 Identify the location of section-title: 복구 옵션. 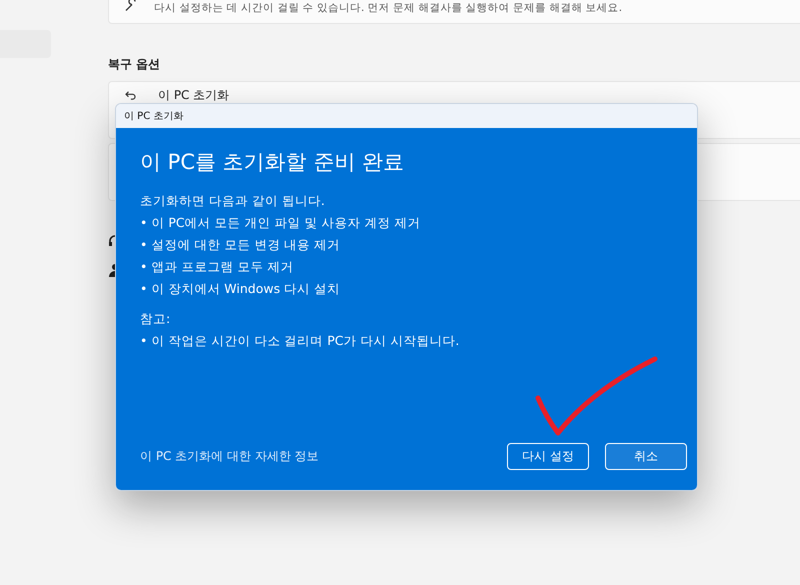
(135, 64).